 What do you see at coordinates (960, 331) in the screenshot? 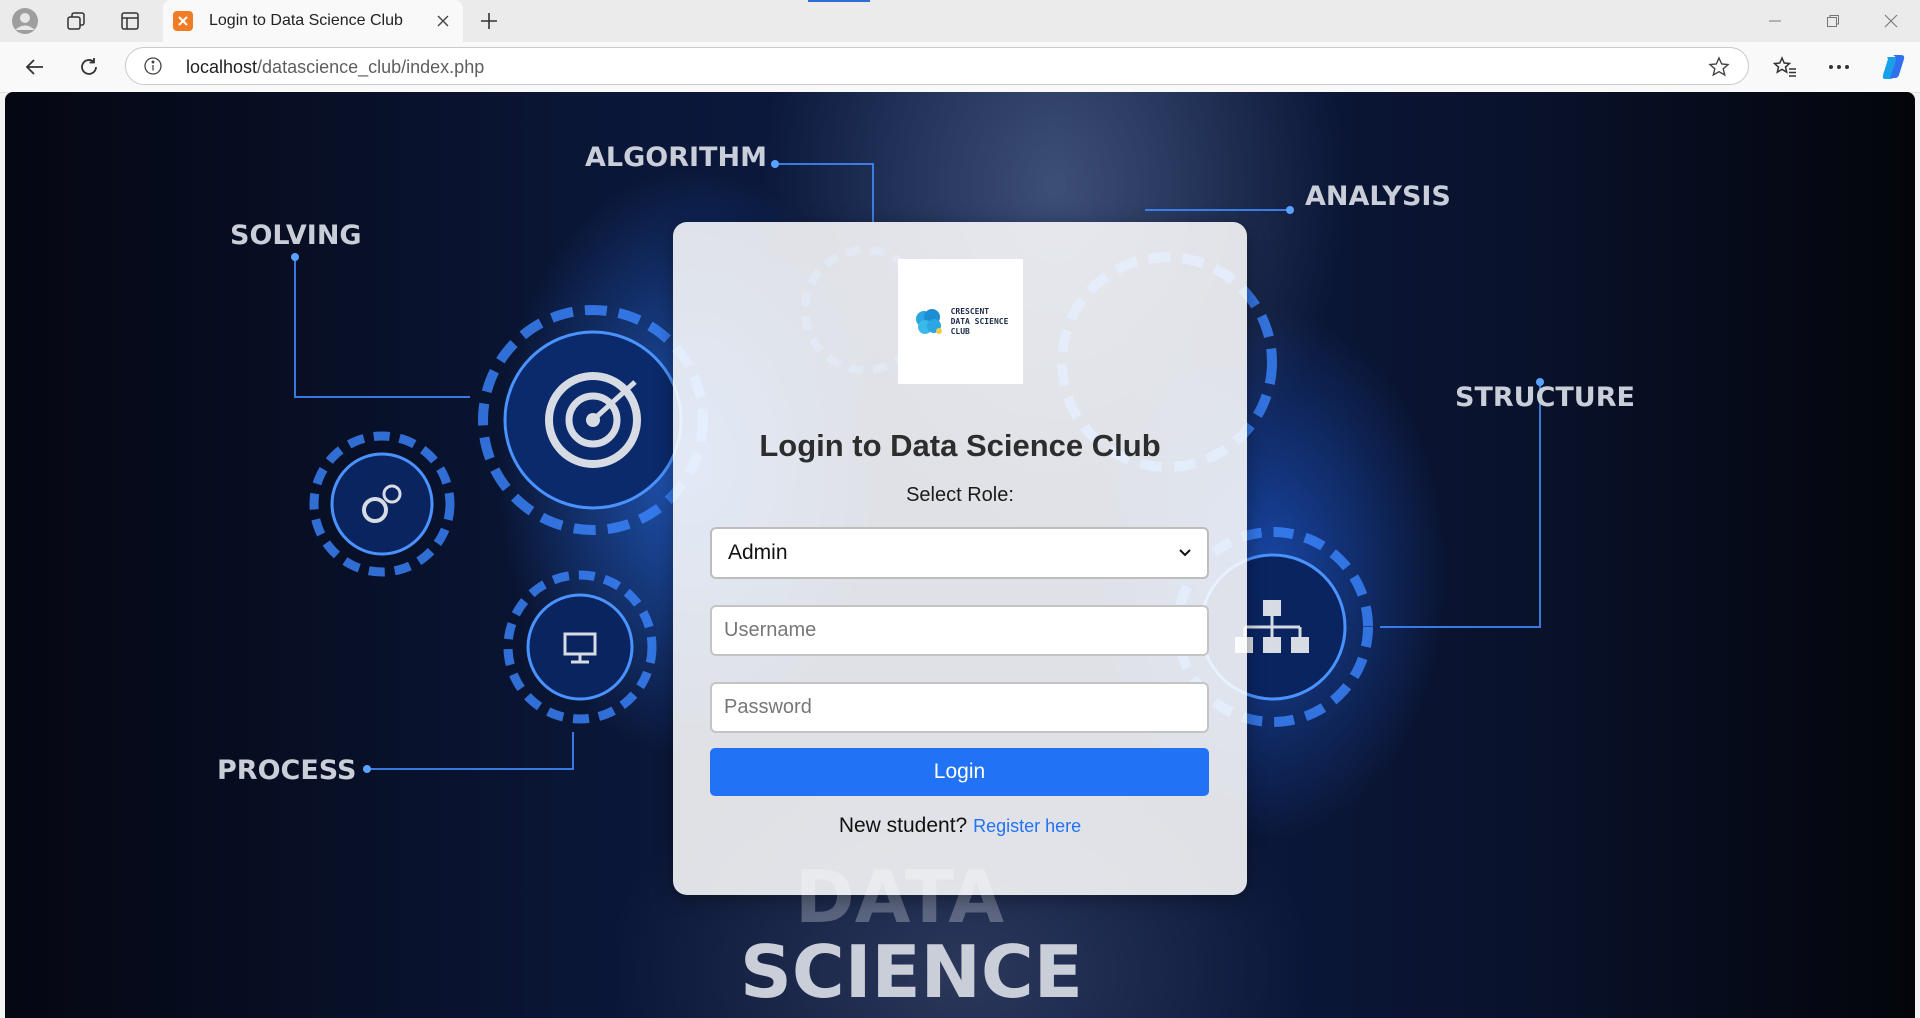
I see `logo-line-3: CLUB` at bounding box center [960, 331].